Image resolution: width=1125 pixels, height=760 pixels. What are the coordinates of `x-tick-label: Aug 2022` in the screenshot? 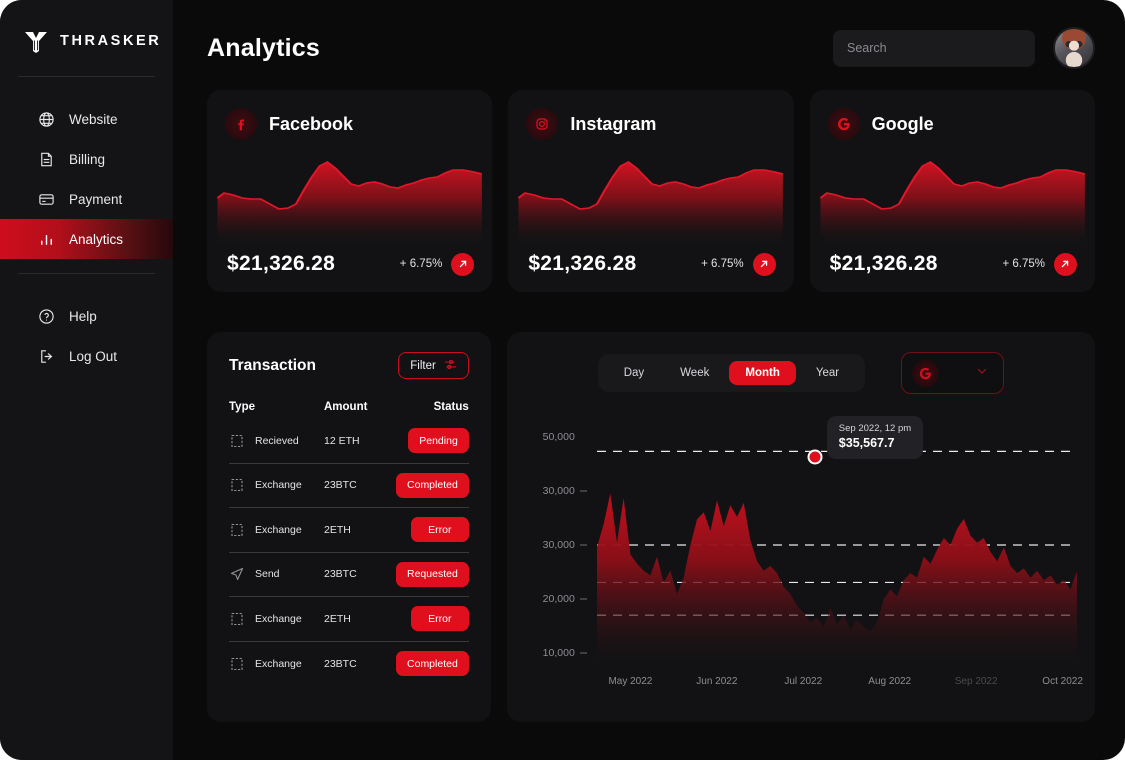 It's located at (890, 681).